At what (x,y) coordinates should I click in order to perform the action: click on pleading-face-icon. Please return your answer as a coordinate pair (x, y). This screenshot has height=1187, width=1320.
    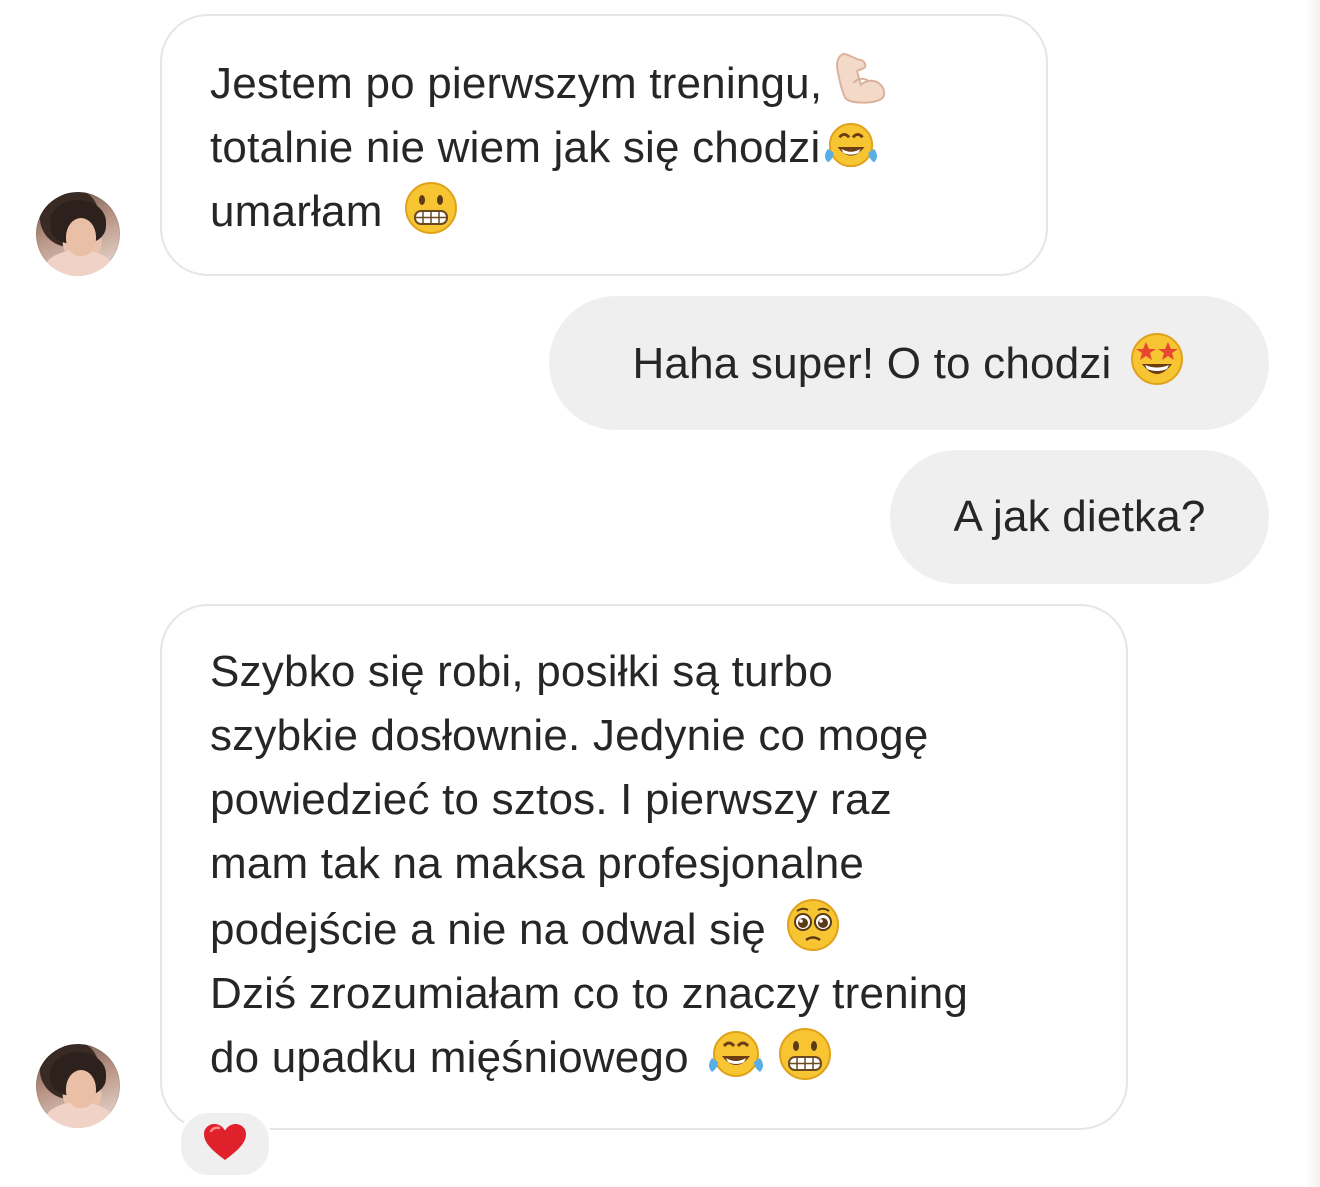
    Looking at the image, I should click on (813, 925).